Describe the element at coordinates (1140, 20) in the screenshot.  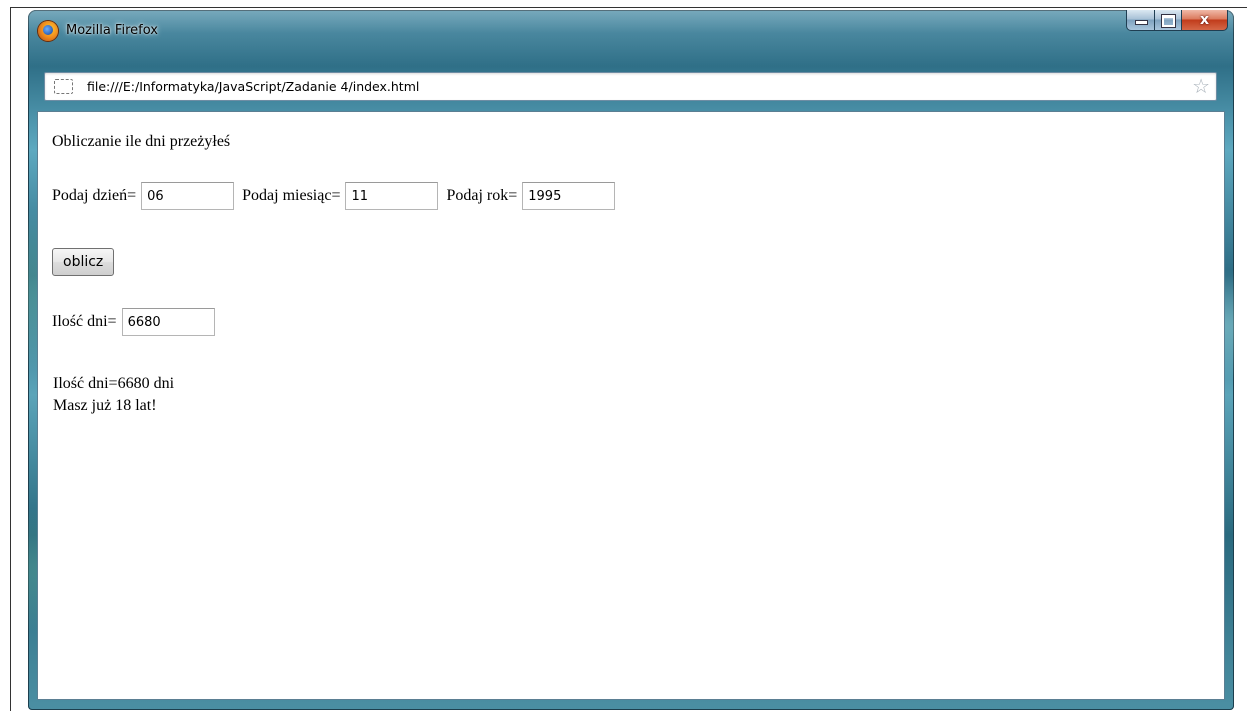
I see `minimize-icon` at that location.